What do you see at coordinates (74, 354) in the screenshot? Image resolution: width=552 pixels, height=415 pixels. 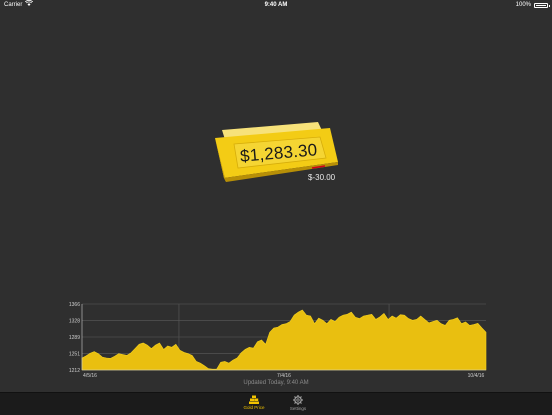 I see `y-tick-label: 1251` at bounding box center [74, 354].